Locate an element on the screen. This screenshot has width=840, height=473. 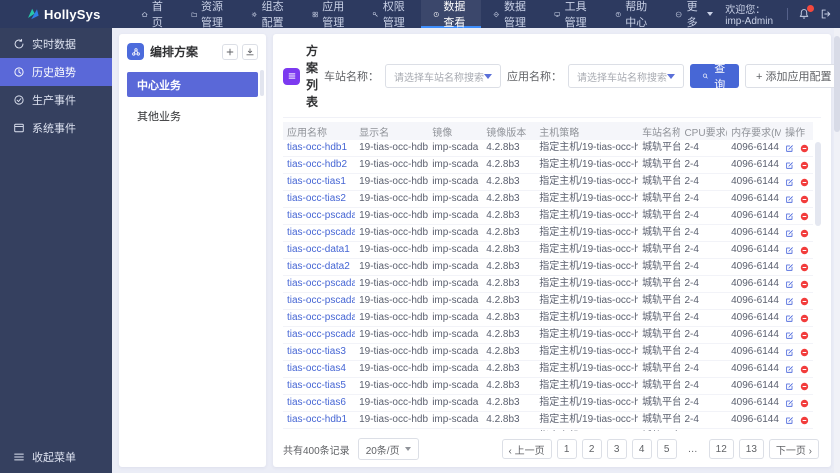
sidebar-item: 生产事件 is located at coordinates (56, 100).